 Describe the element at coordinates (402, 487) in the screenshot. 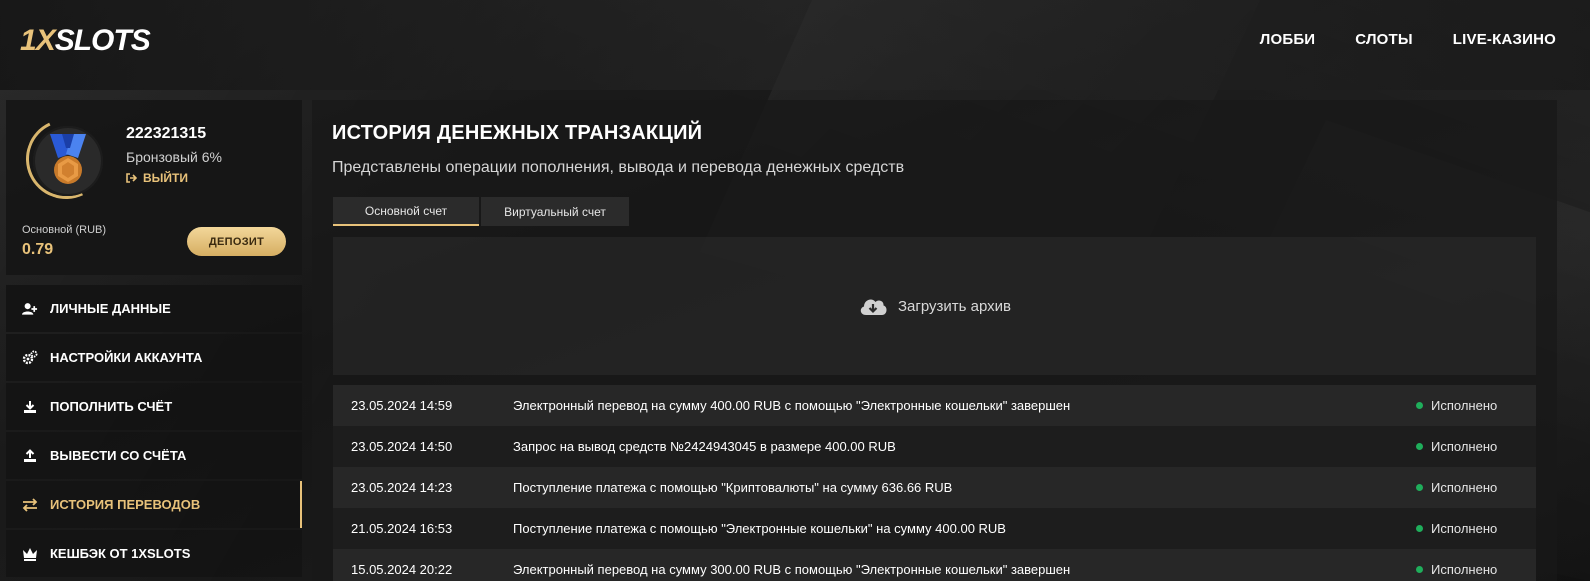

I see `transaction-date: 23.05.2024 14:23` at that location.